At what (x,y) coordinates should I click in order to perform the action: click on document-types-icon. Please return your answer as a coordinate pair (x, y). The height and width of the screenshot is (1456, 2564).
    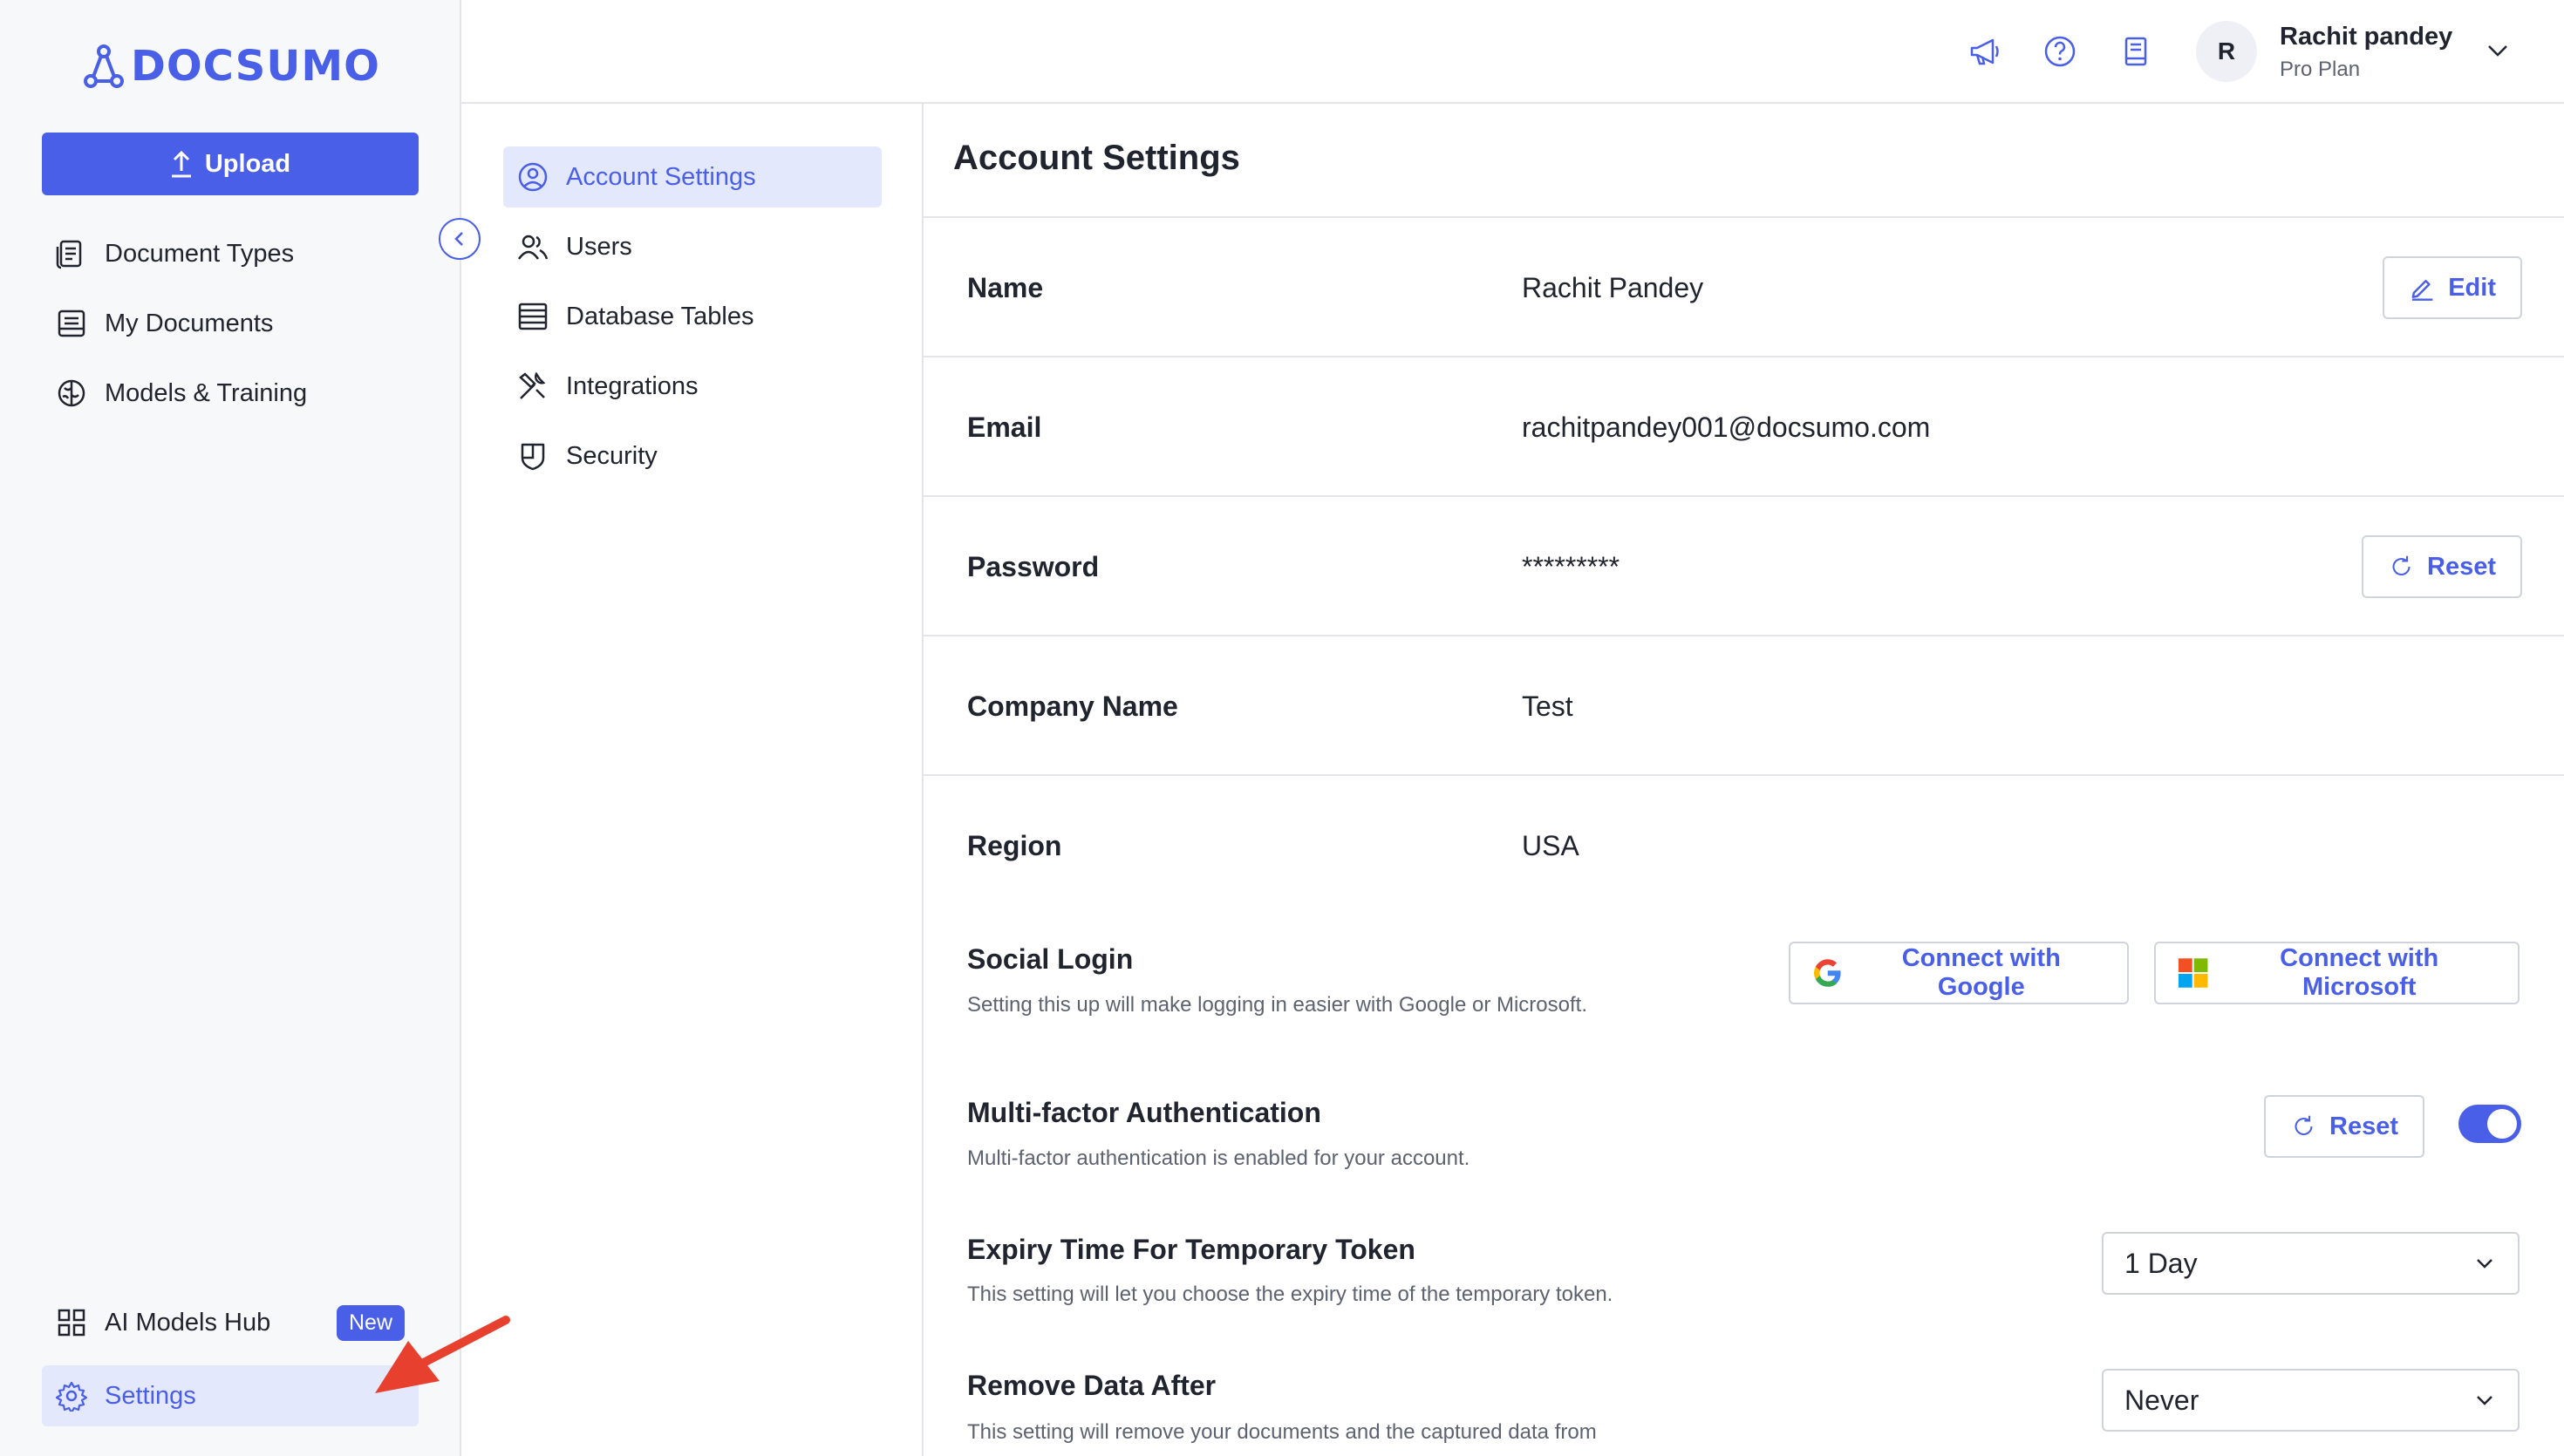
    Looking at the image, I should click on (69, 254).